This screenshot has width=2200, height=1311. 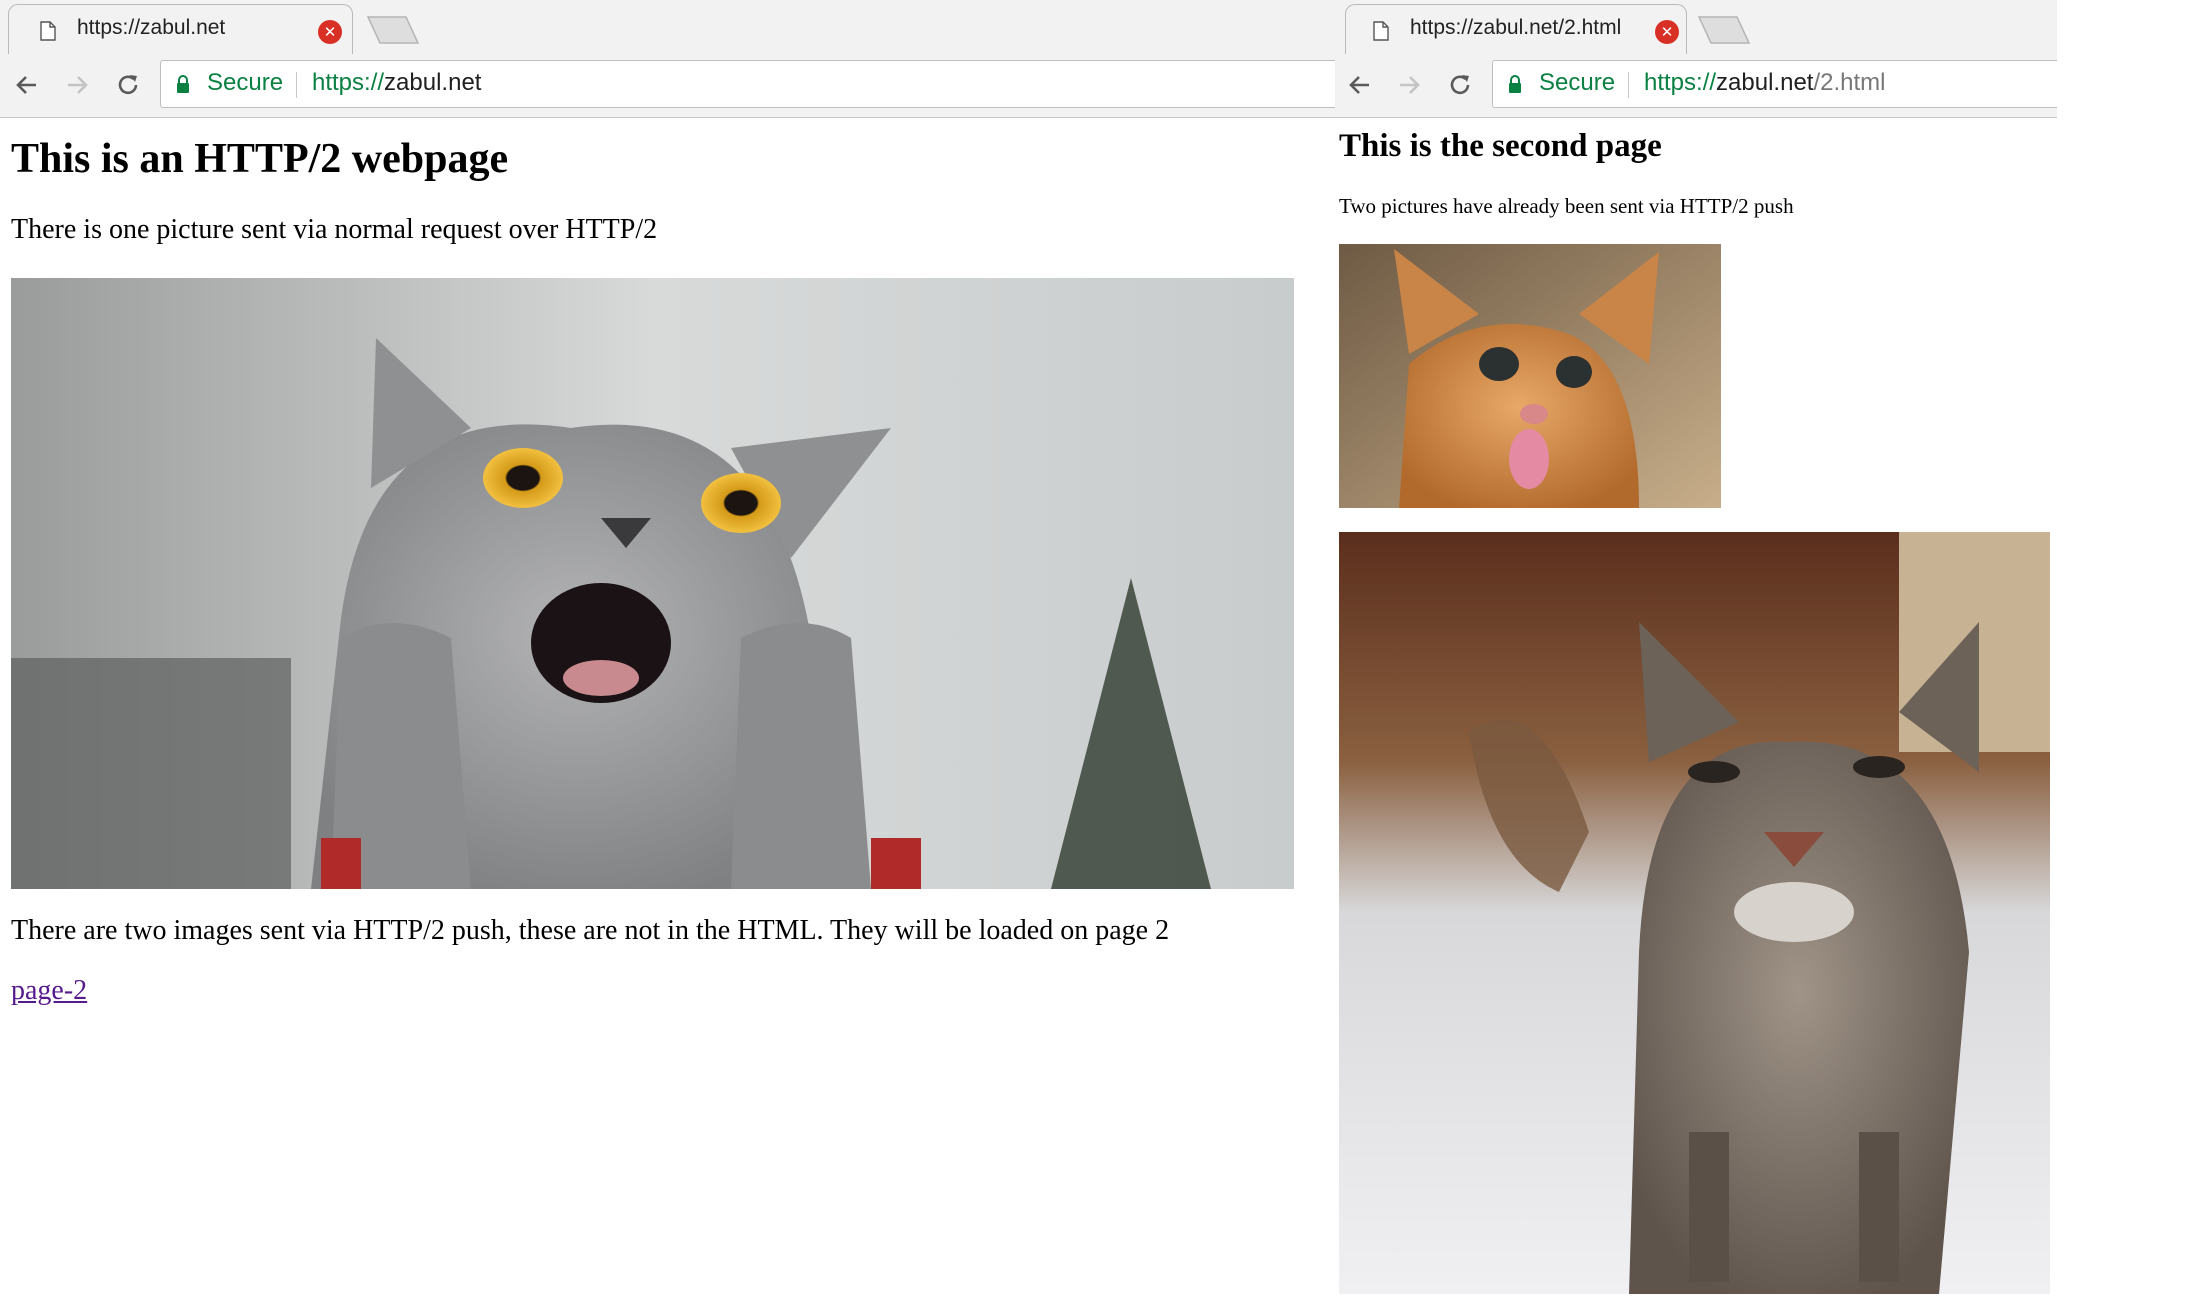 I want to click on url-text: https://zabul.net, so click(x=396, y=83).